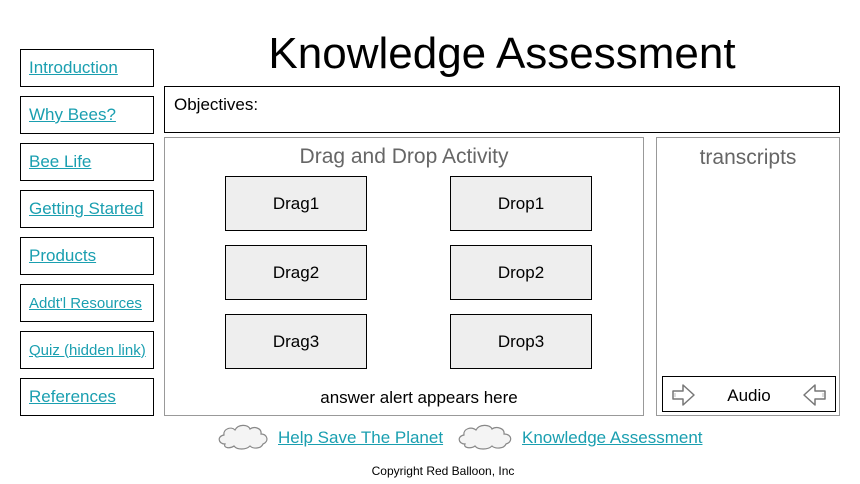 The height and width of the screenshot is (484, 860). Describe the element at coordinates (814, 395) in the screenshot. I see `arrow-left-icon` at that location.